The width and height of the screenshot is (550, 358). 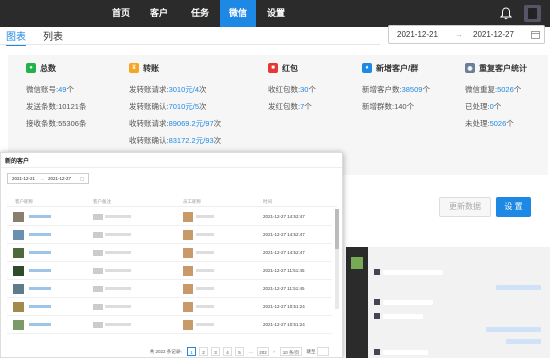 What do you see at coordinates (513, 207) in the screenshot?
I see `settings-button: 设 置` at bounding box center [513, 207].